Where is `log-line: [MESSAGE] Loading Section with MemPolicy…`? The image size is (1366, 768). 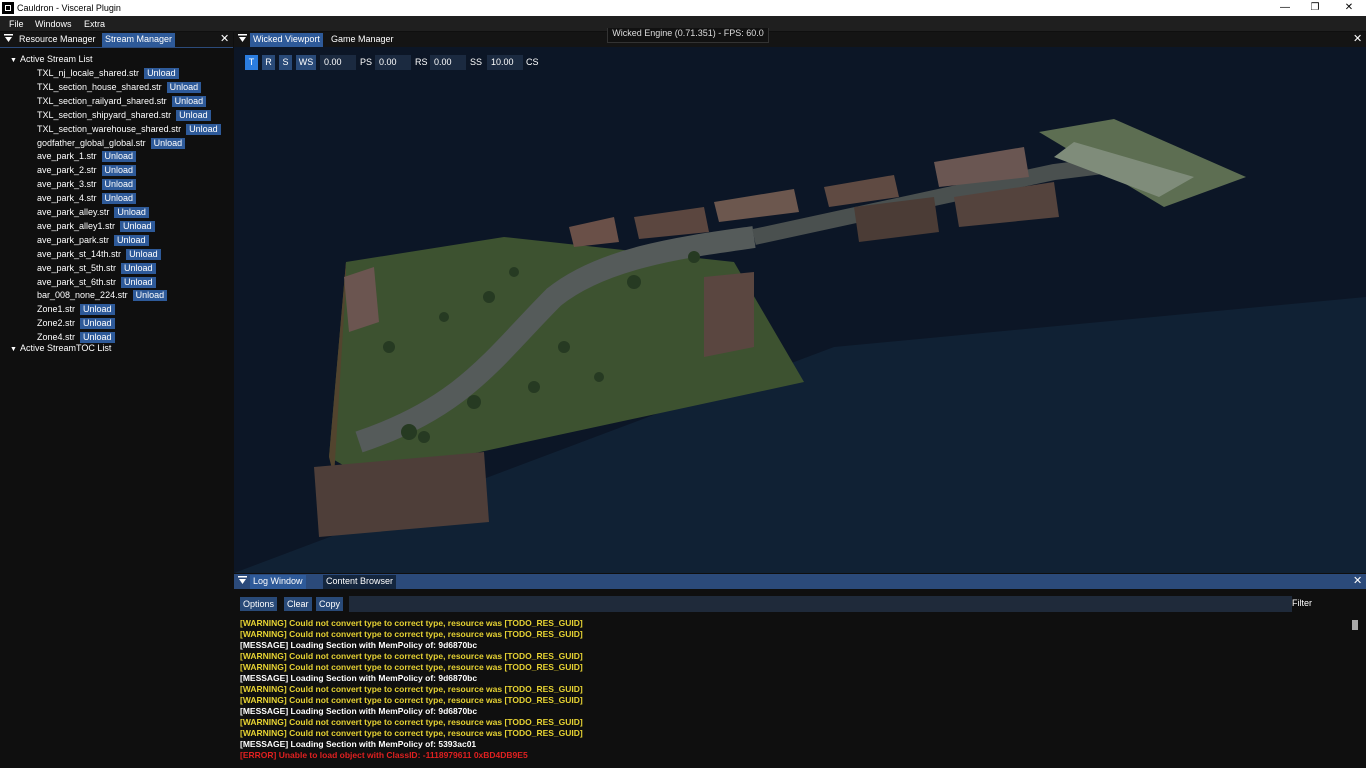 log-line: [MESSAGE] Loading Section with MemPolicy… is located at coordinates (359, 678).